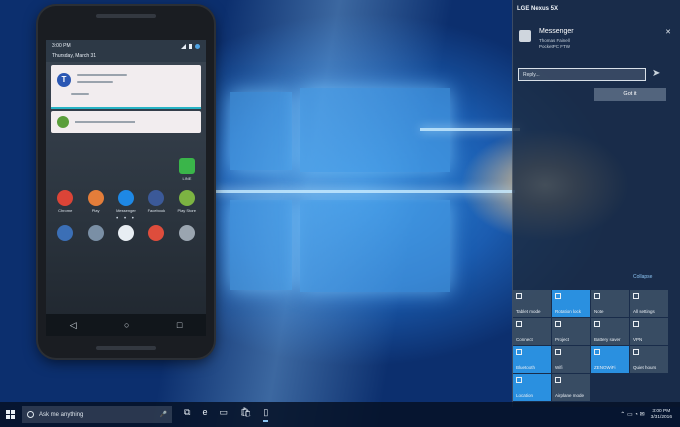  Describe the element at coordinates (661, 411) in the screenshot. I see `clock-time: 3:00 PM` at that location.